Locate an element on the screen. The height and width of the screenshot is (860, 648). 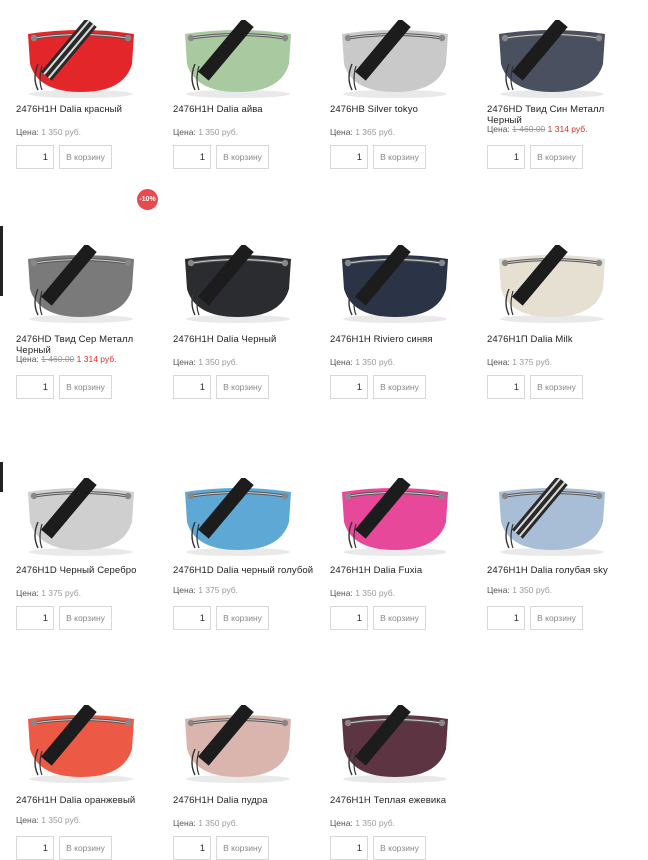
product-name-link: 2476H1H Dalia голубая sky is located at coordinates (562, 570).